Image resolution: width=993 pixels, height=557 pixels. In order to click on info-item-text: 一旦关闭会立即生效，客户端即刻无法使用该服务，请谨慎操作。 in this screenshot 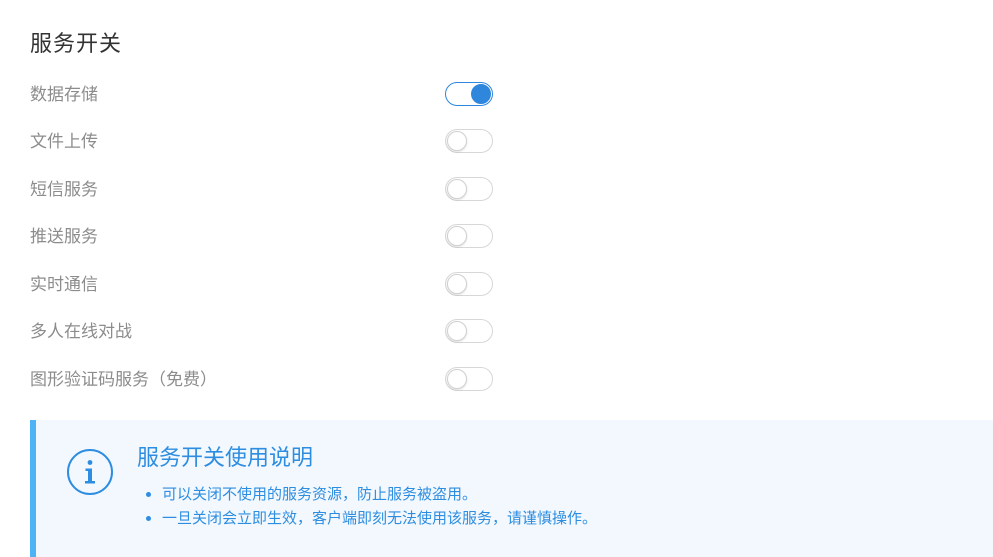, I will do `click(380, 518)`.